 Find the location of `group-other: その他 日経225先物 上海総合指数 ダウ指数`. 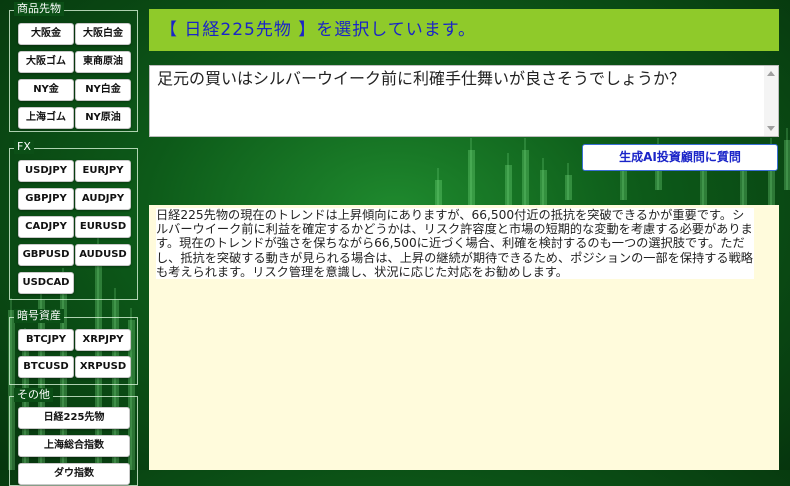

group-other: その他 日経225先物 上海総合指数 ダウ指数 is located at coordinates (73, 437).